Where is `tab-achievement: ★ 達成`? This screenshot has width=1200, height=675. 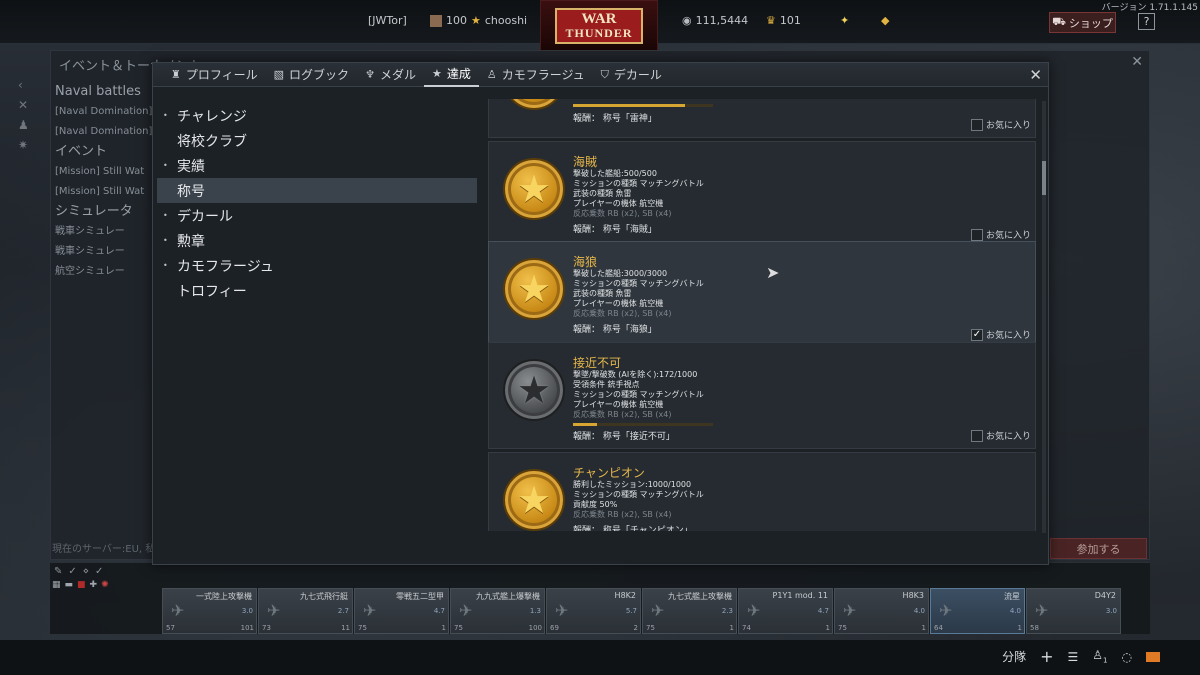 tab-achievement: ★ 達成 is located at coordinates (451, 75).